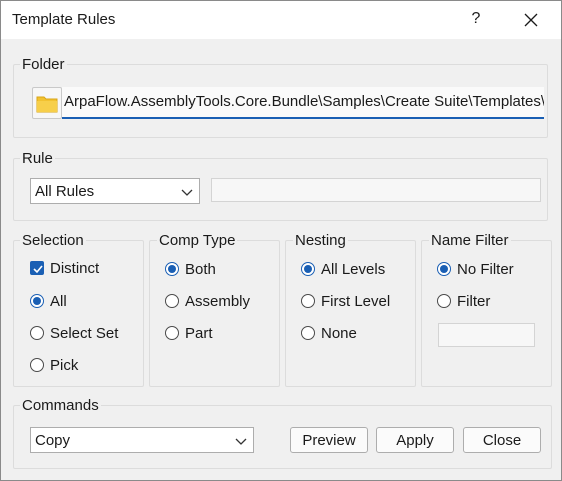  Describe the element at coordinates (353, 269) in the screenshot. I see `radio-label: All Levels` at that location.